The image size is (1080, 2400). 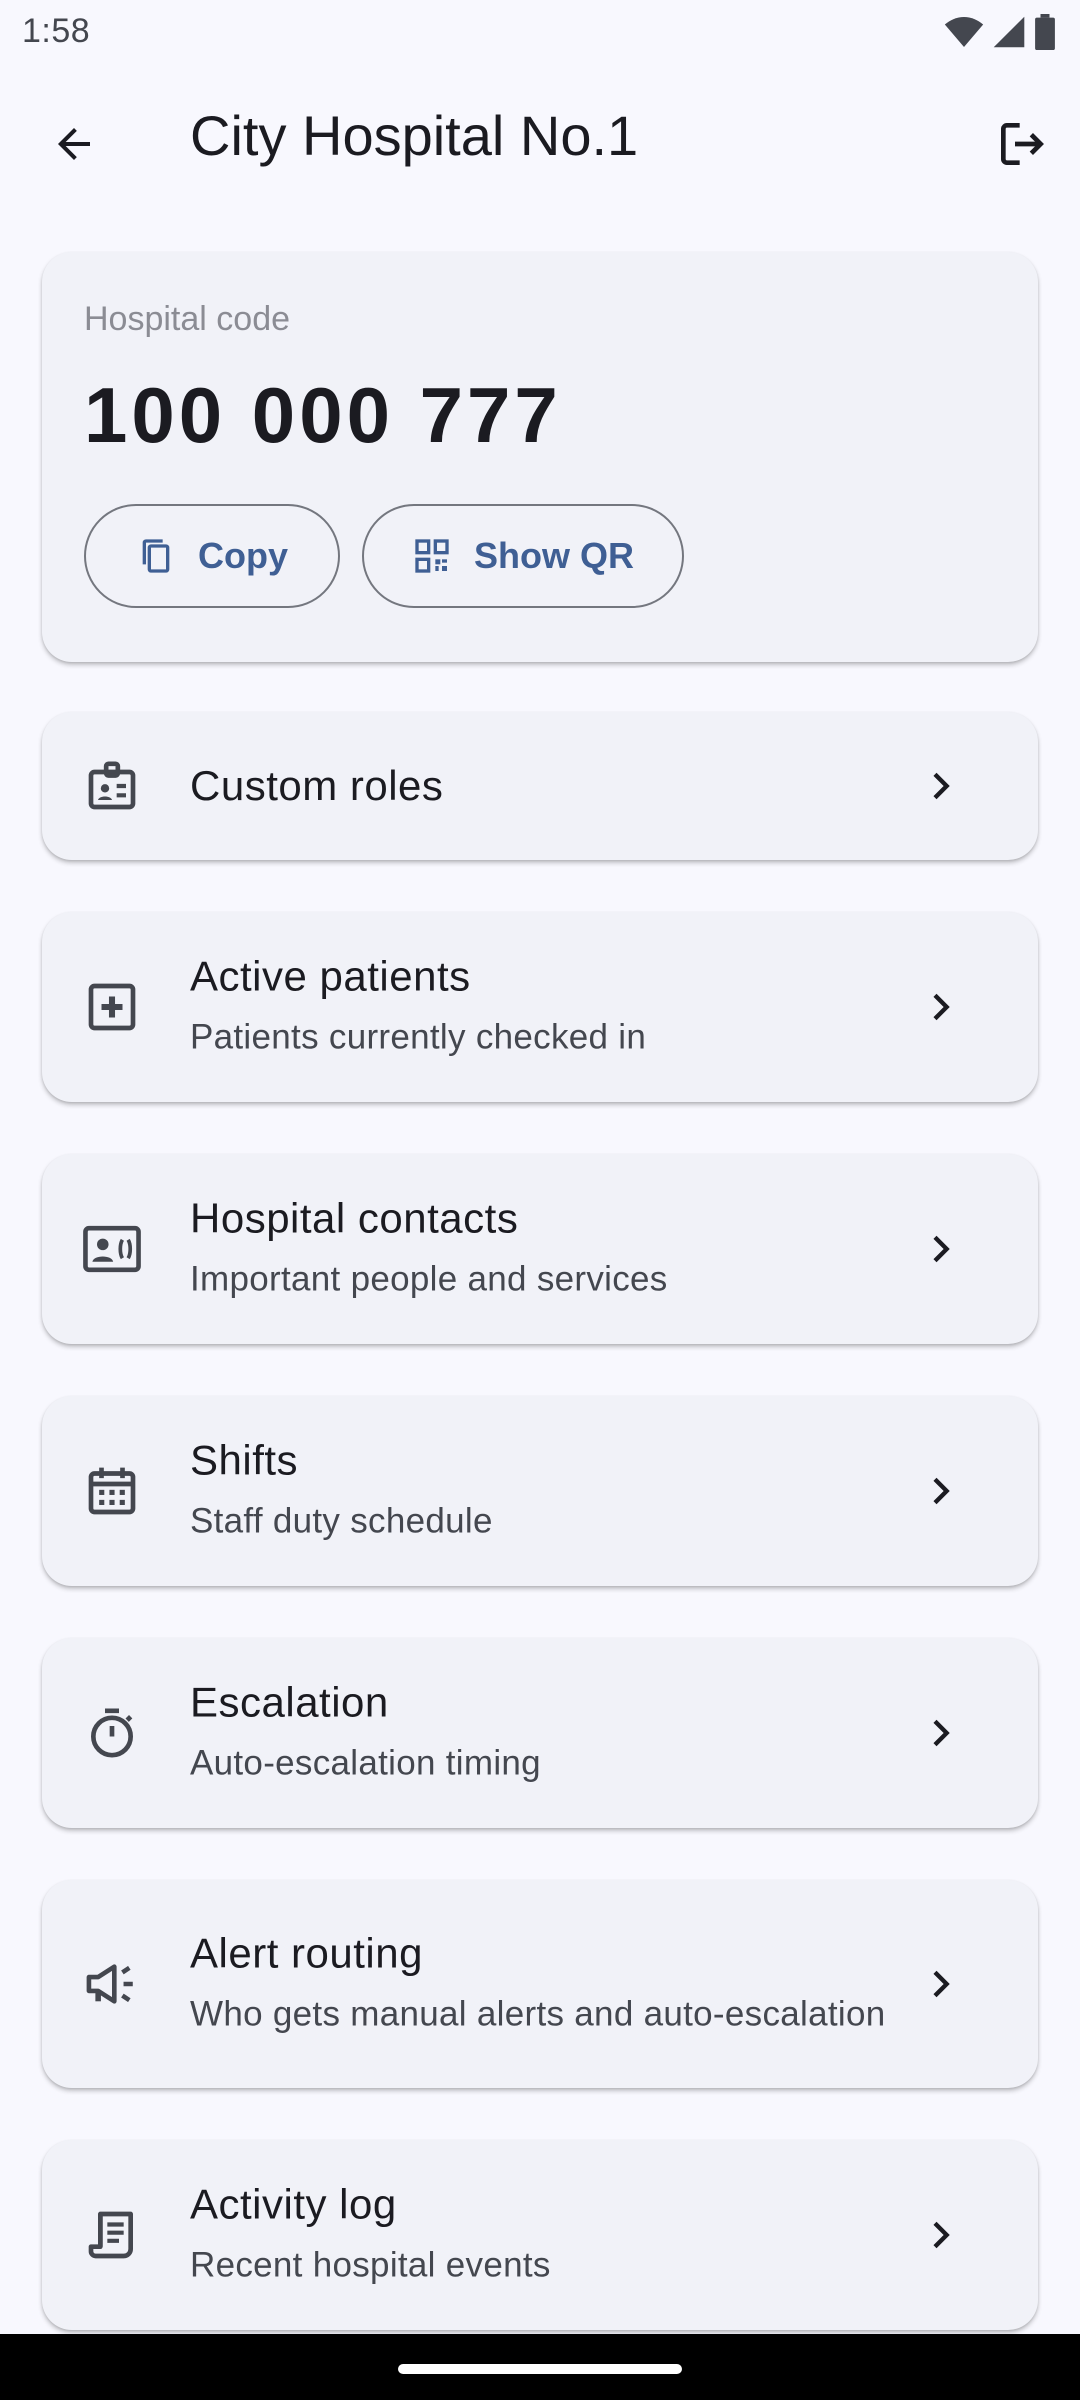 I want to click on menu-item-subtitle: Patients currently checked in, so click(x=418, y=1036).